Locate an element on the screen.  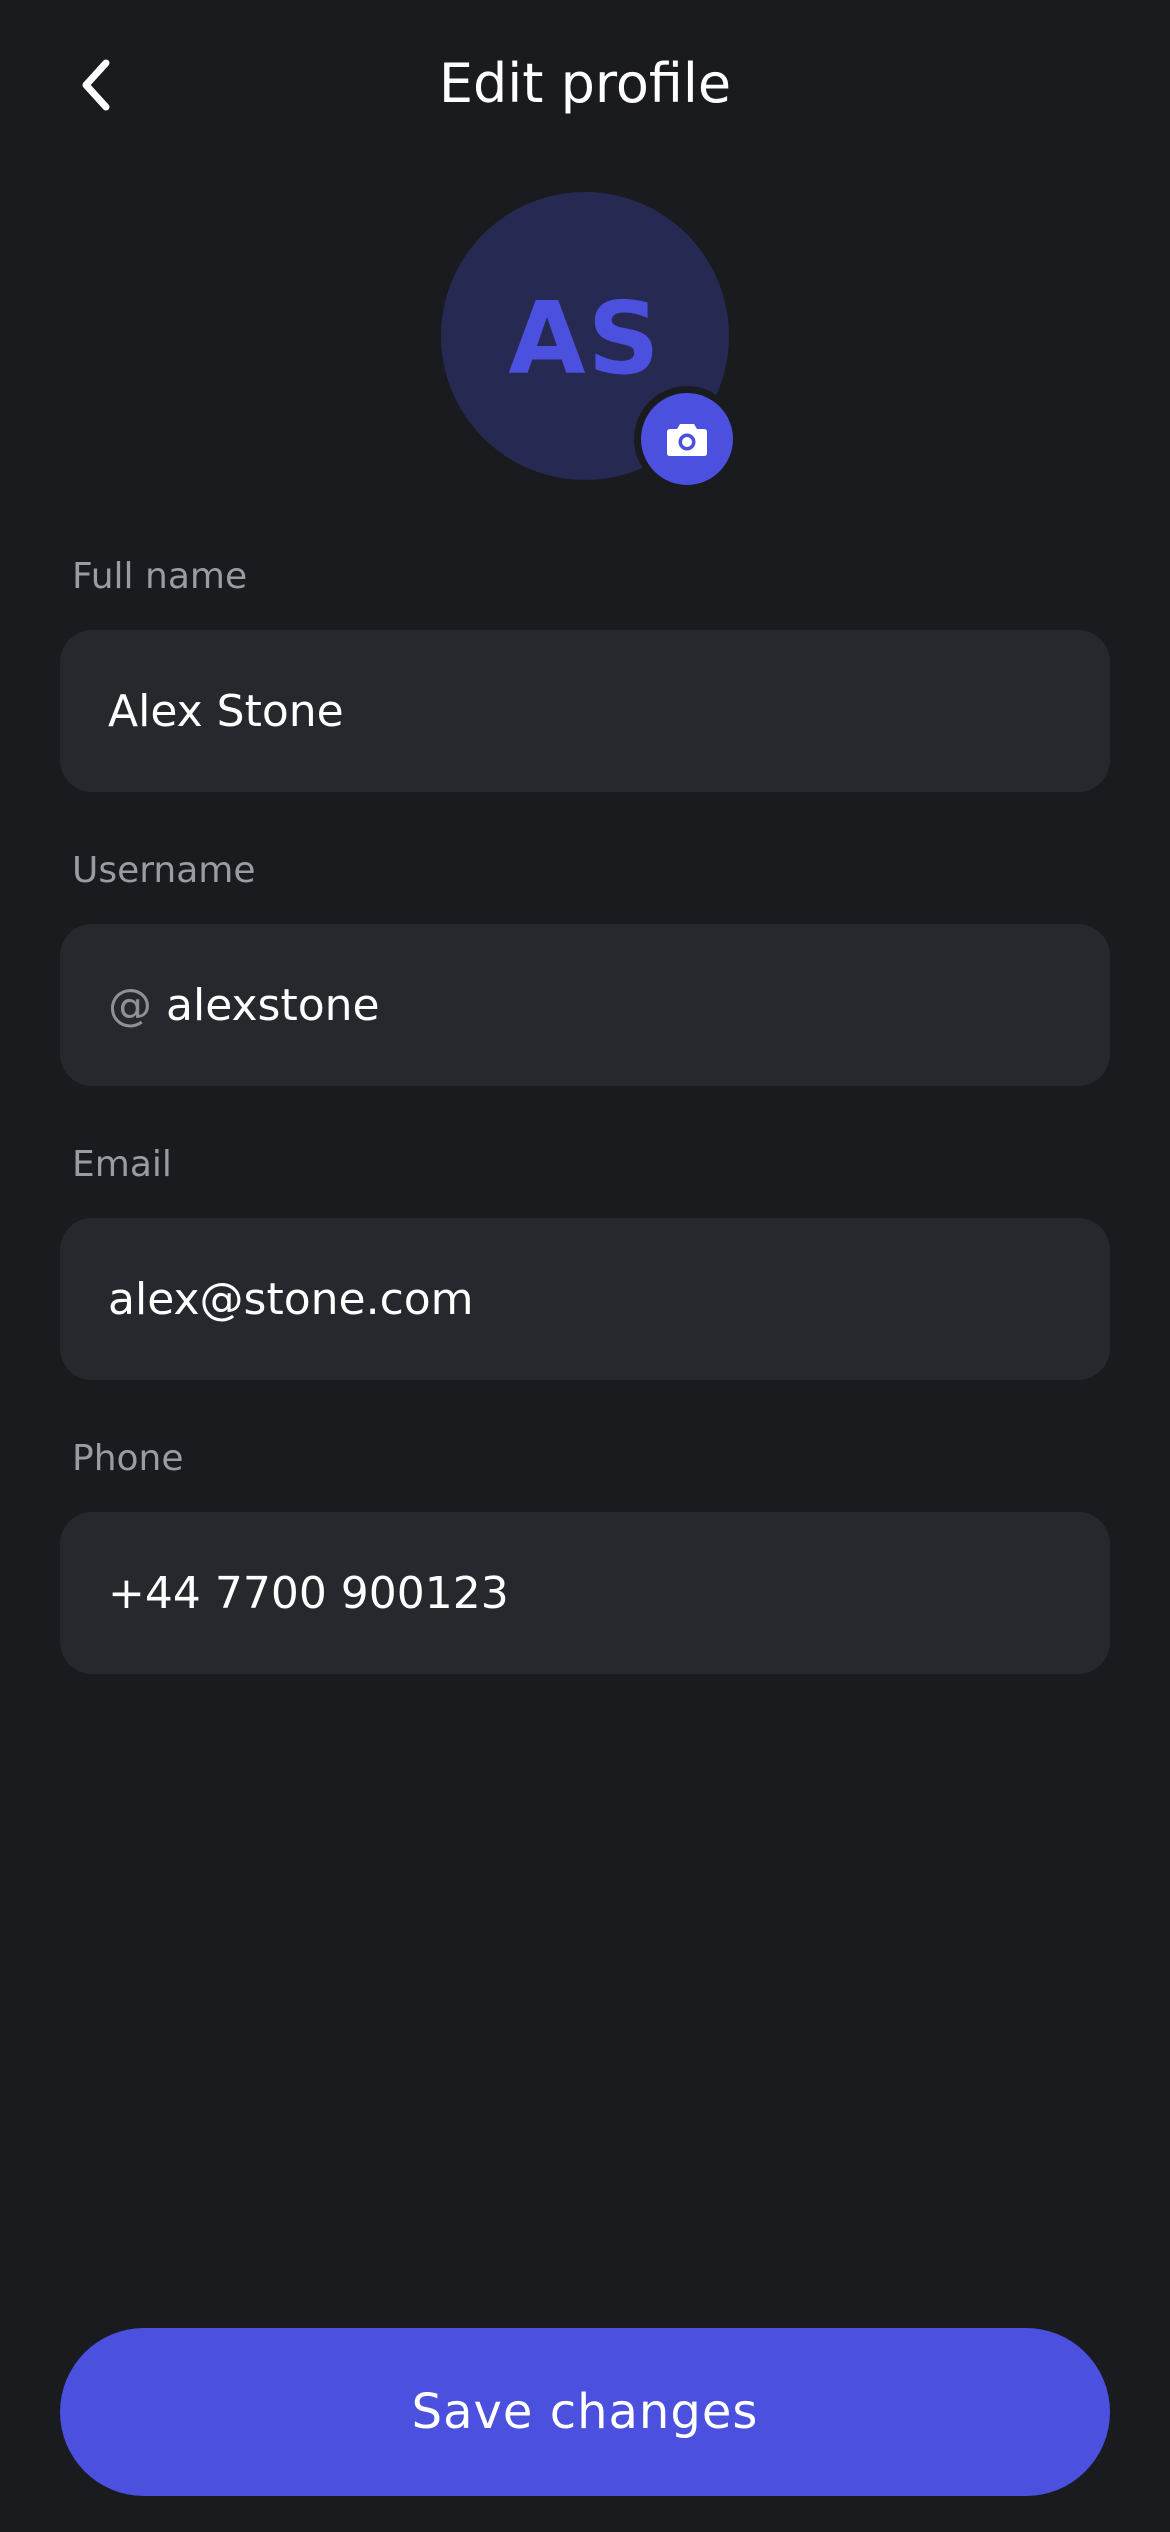
chevron-left-icon is located at coordinates (96, 85).